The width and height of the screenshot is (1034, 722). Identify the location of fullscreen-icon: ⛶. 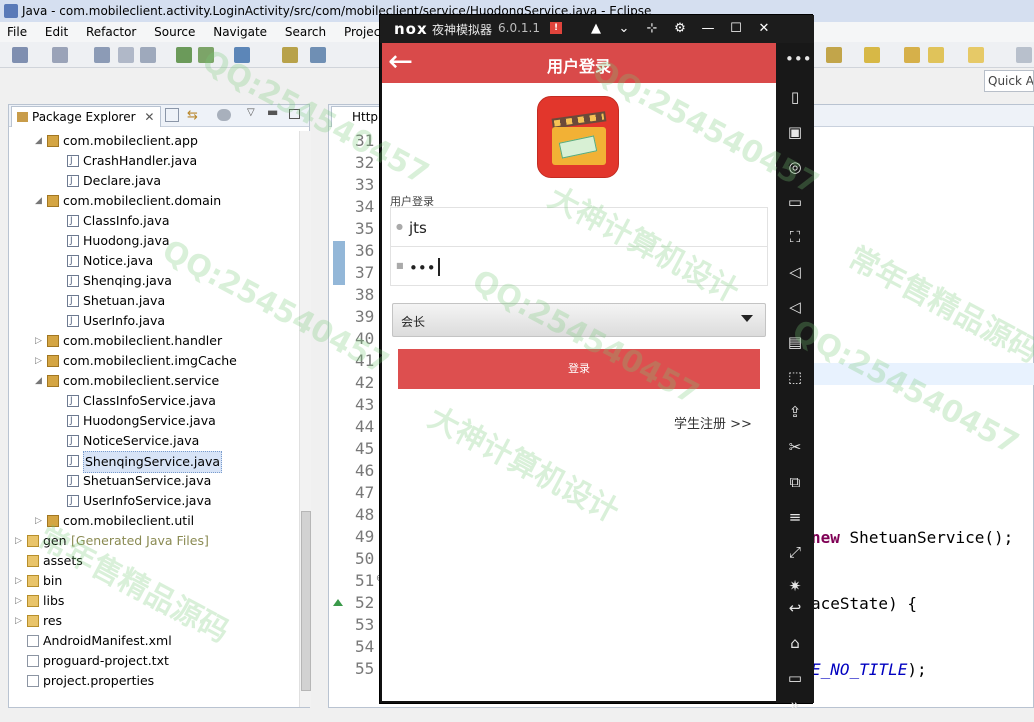
(795, 237).